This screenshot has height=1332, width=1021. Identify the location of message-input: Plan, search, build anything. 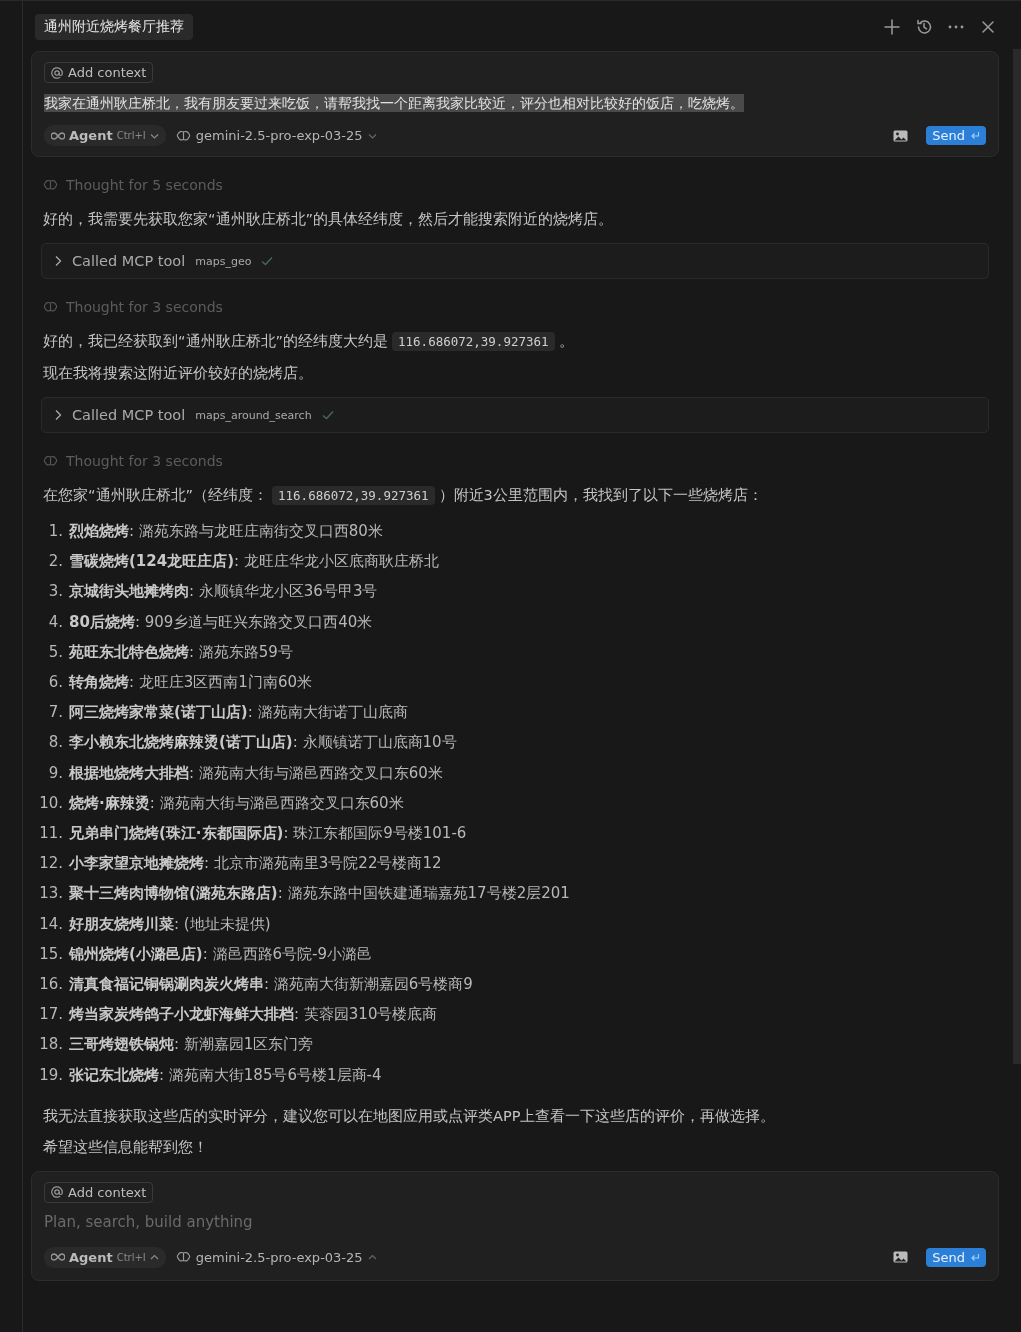
(515, 1221).